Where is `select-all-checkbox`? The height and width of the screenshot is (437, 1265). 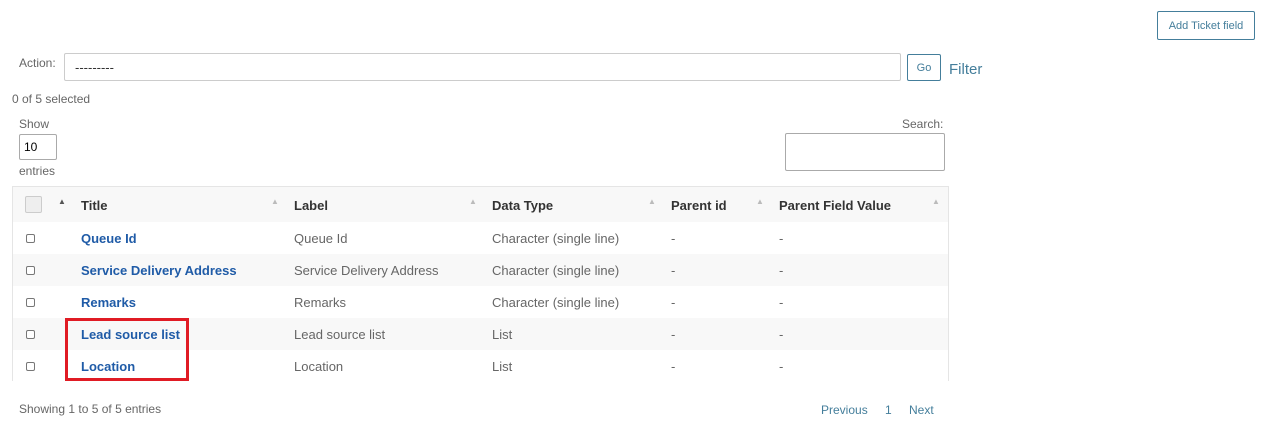
select-all-checkbox is located at coordinates (33, 204).